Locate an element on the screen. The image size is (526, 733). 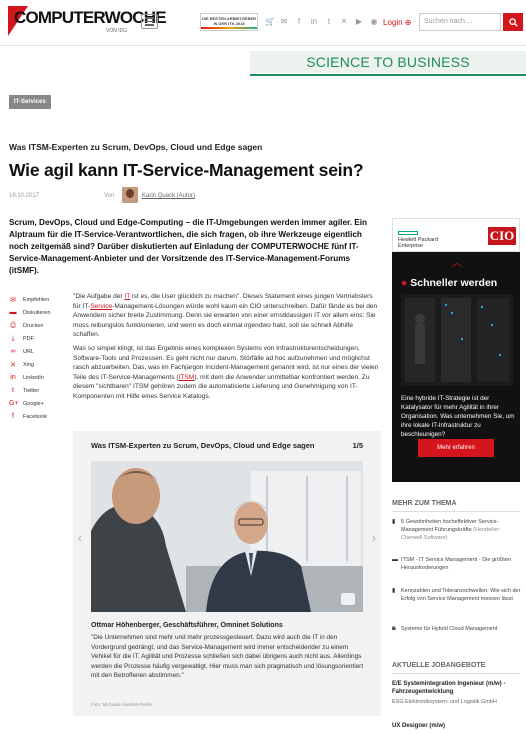
share-label: PDF is located at coordinates (28, 338).